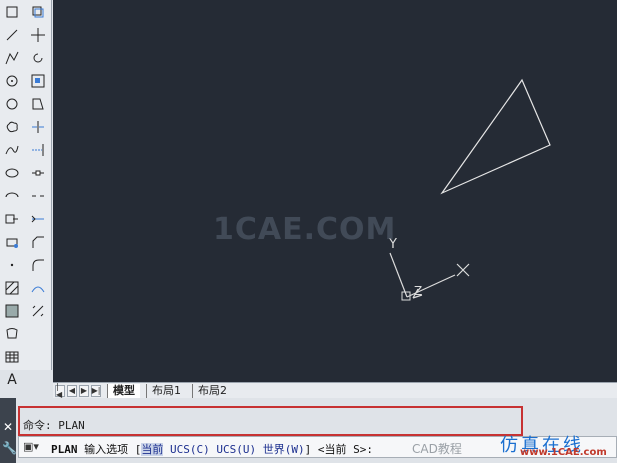 The height and width of the screenshot is (463, 617). I want to click on drawing-svg: Y Z, so click(469, 189).